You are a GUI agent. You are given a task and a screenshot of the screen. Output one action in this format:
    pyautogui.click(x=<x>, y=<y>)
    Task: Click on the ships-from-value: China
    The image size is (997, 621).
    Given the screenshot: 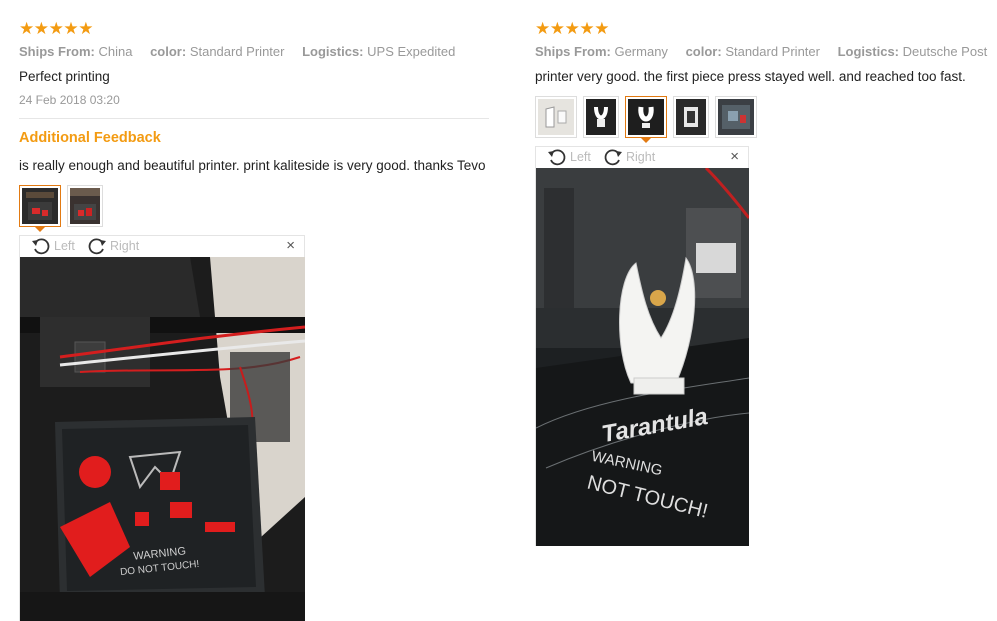 What is the action you would take?
    pyautogui.click(x=115, y=51)
    